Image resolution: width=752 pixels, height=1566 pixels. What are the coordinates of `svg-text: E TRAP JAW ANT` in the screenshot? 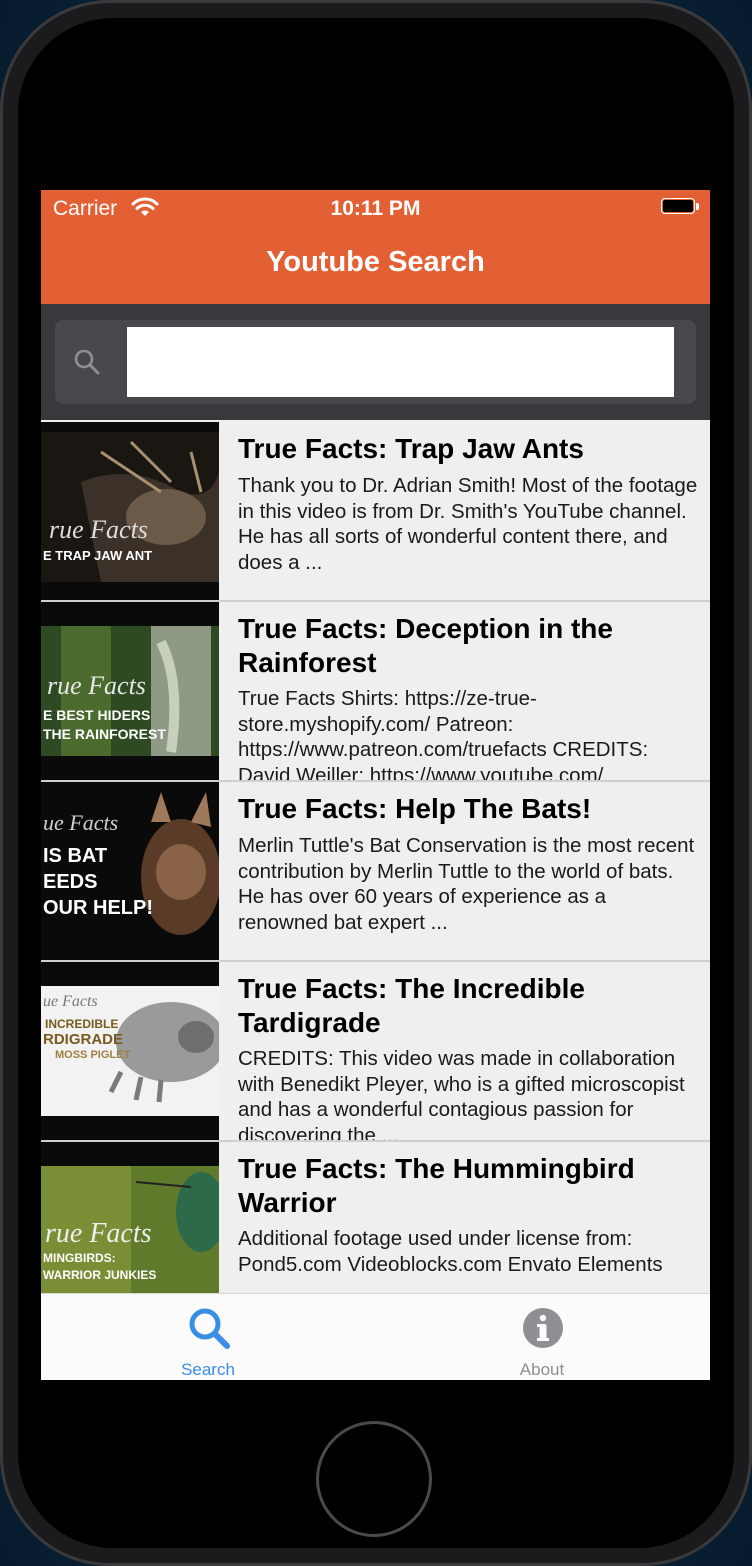 It's located at (97, 555).